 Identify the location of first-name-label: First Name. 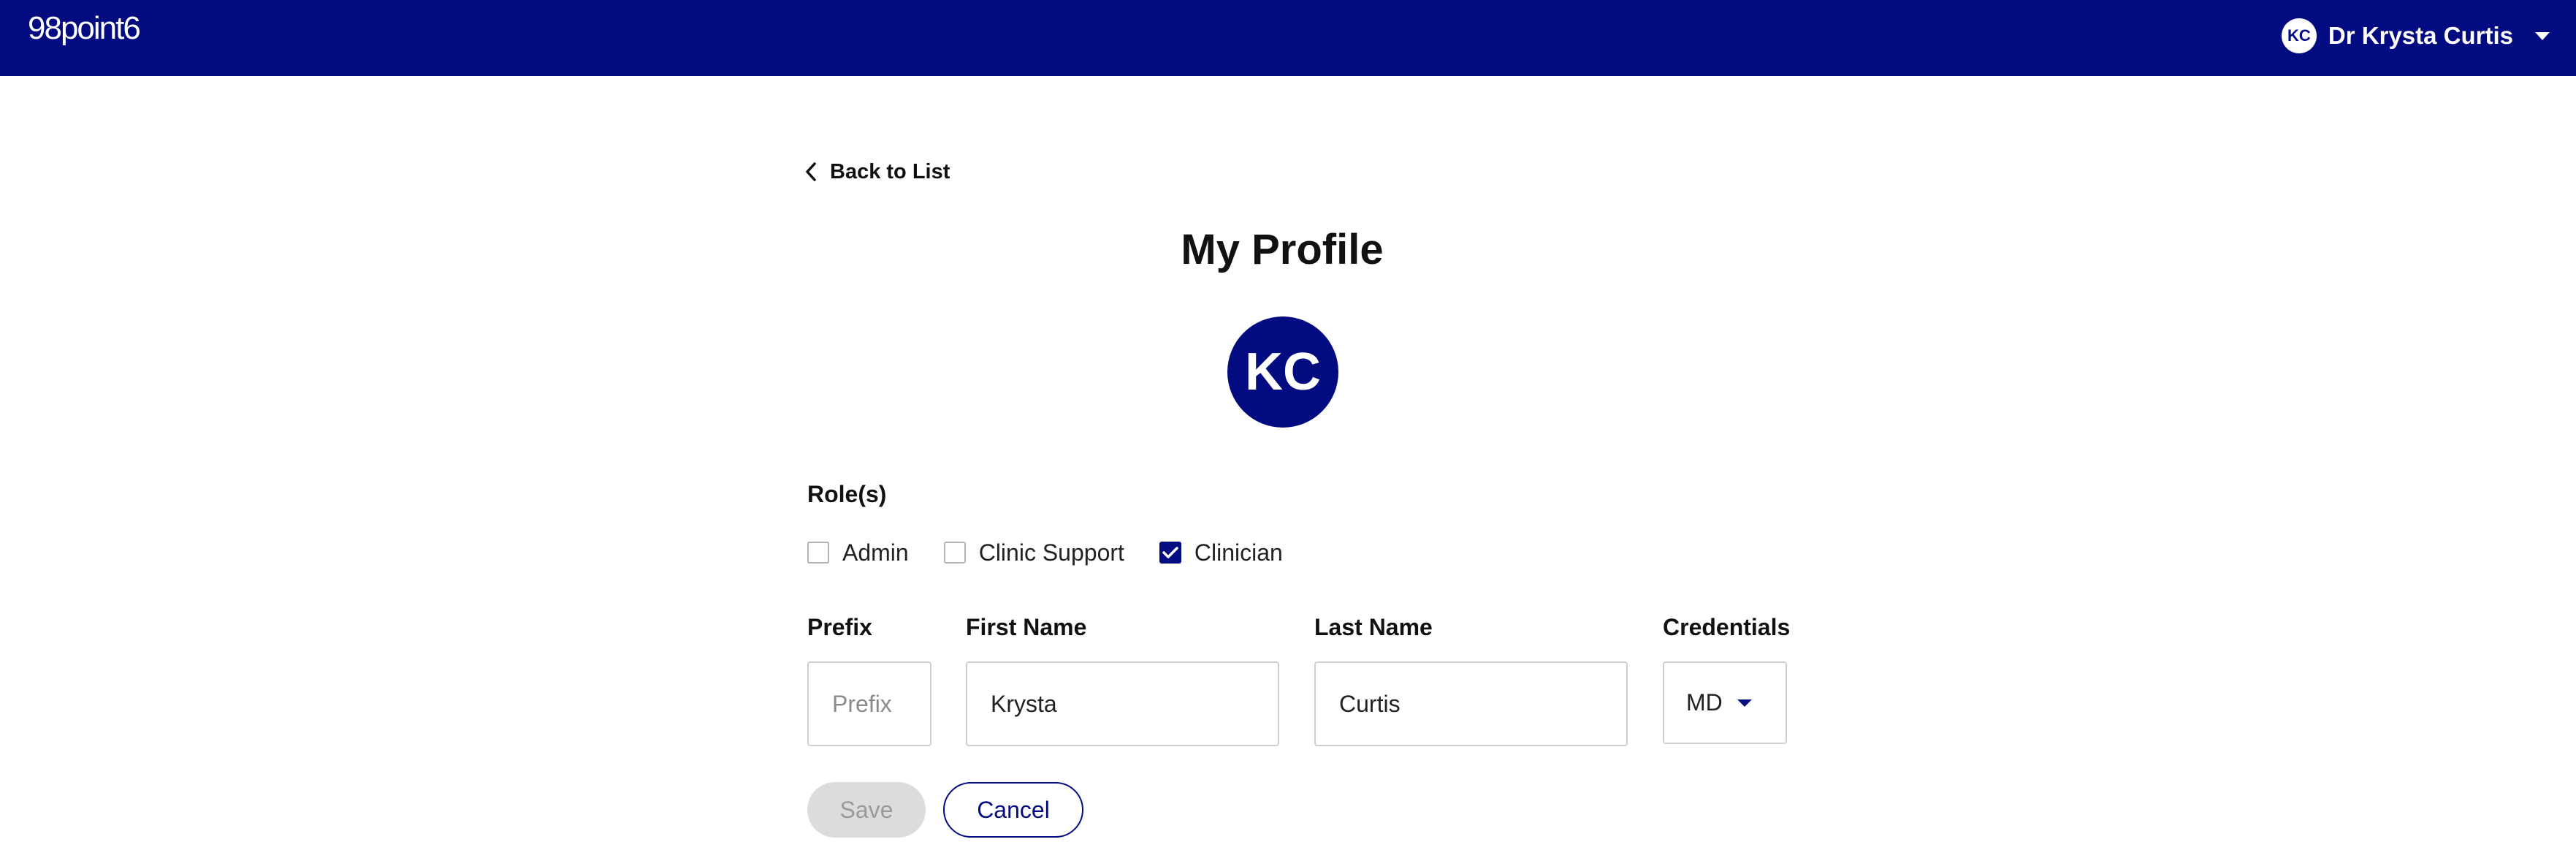
(1026, 627).